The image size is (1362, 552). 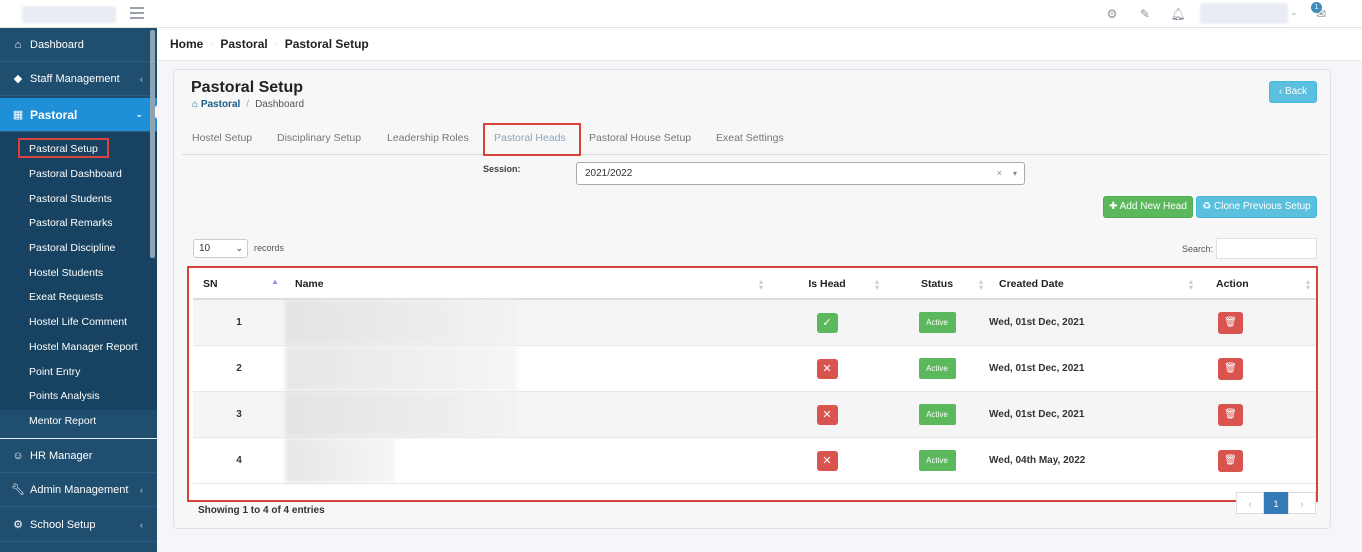 I want to click on sidebar-item-admin-management: 🔧︎ Admin Management ‹, so click(x=78, y=490).